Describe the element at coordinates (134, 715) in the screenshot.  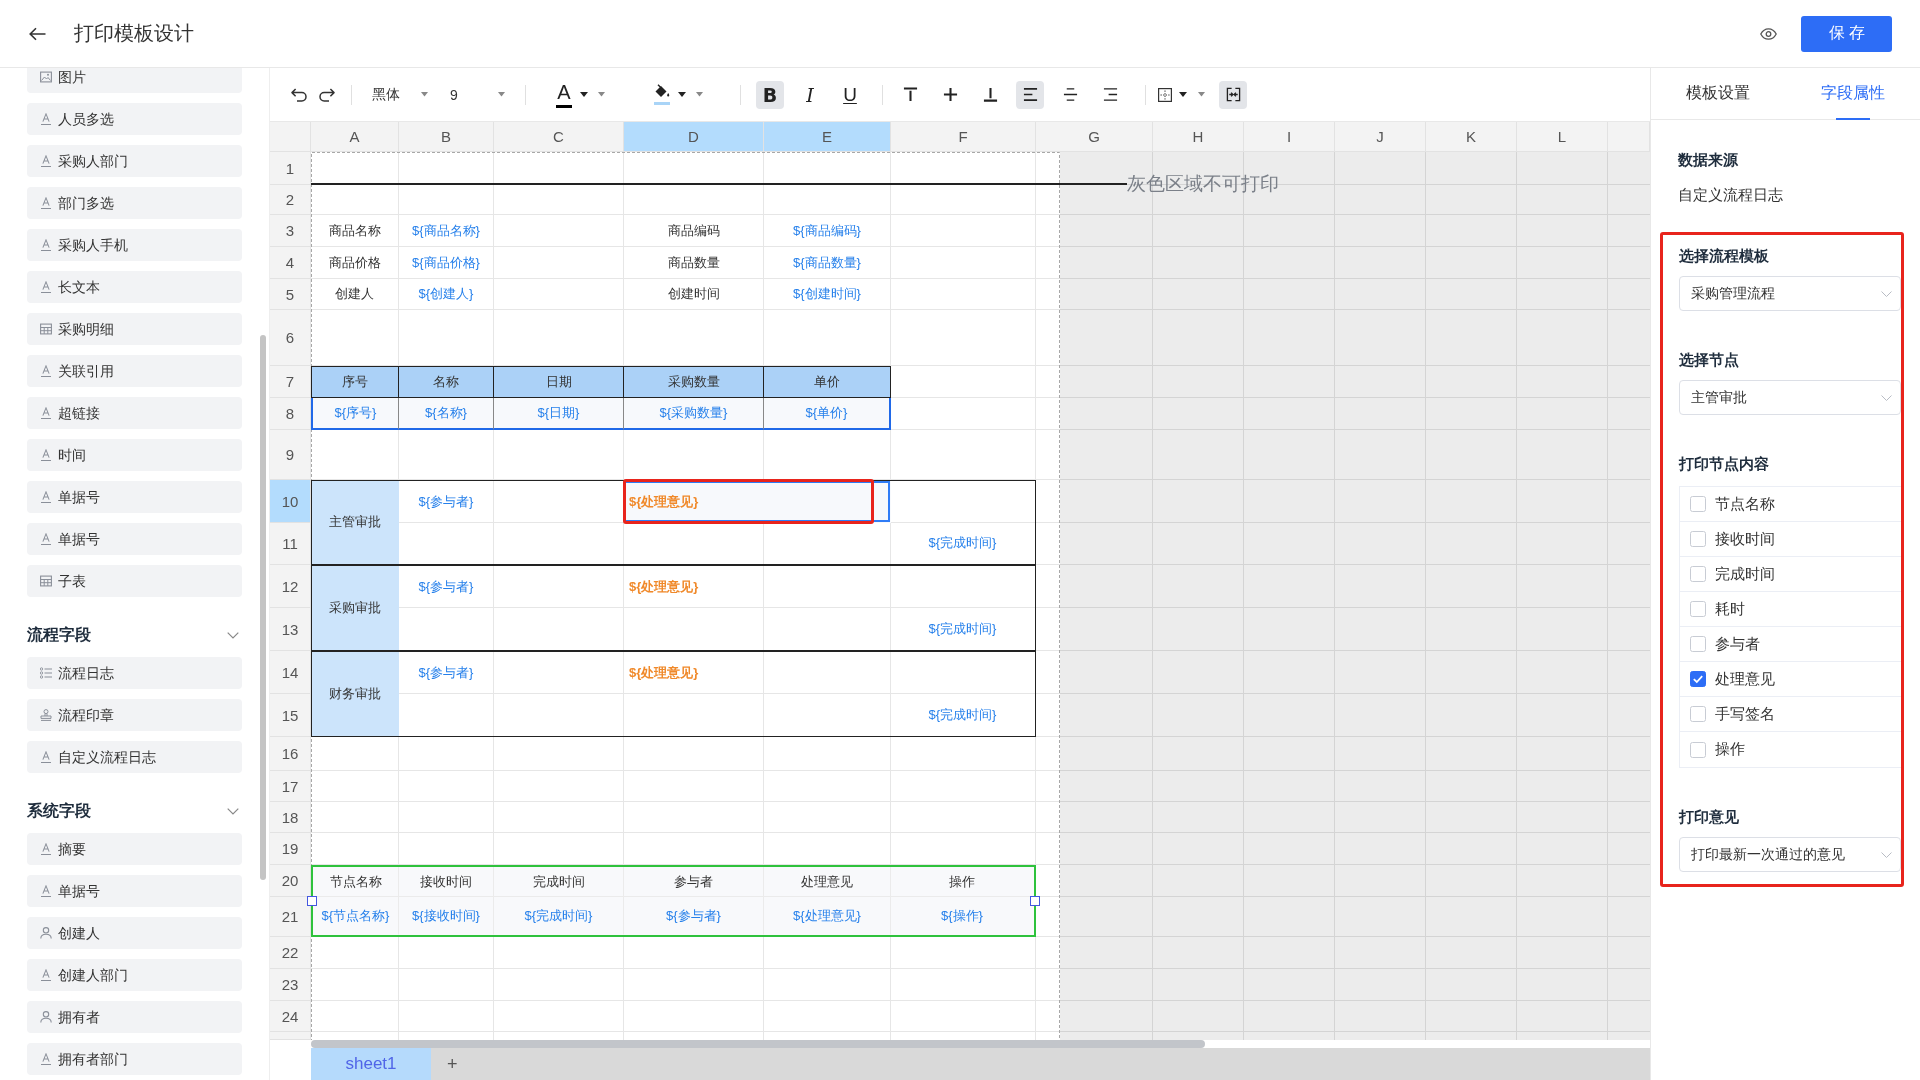
I see `sidebar-item: 流程印章` at that location.